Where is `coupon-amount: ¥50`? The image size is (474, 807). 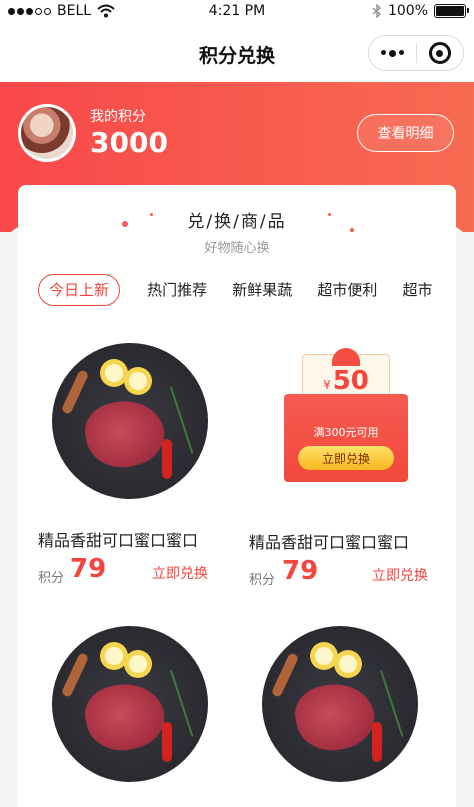 coupon-amount: ¥50 is located at coordinates (346, 381).